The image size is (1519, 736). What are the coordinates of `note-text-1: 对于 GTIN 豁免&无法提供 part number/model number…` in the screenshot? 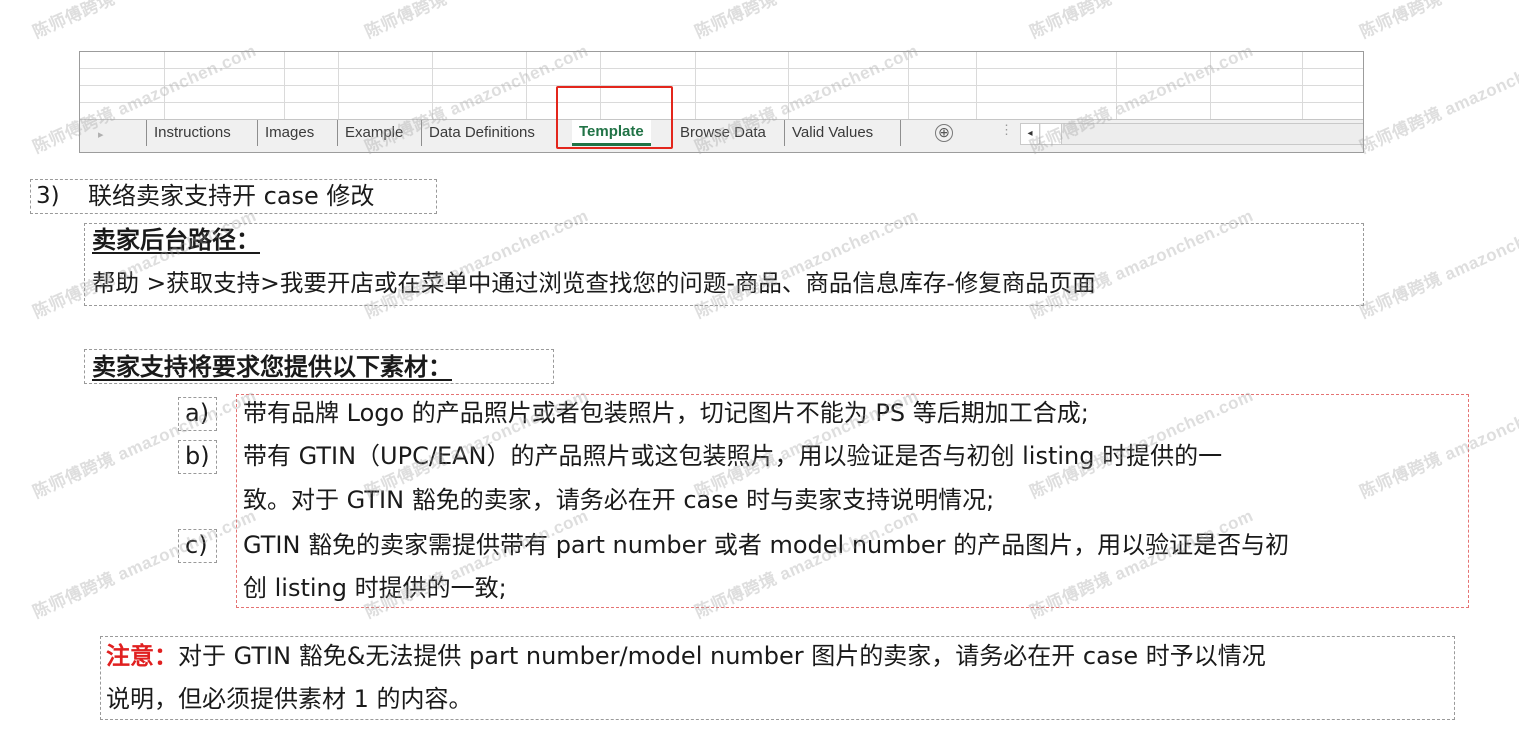 It's located at (722, 656).